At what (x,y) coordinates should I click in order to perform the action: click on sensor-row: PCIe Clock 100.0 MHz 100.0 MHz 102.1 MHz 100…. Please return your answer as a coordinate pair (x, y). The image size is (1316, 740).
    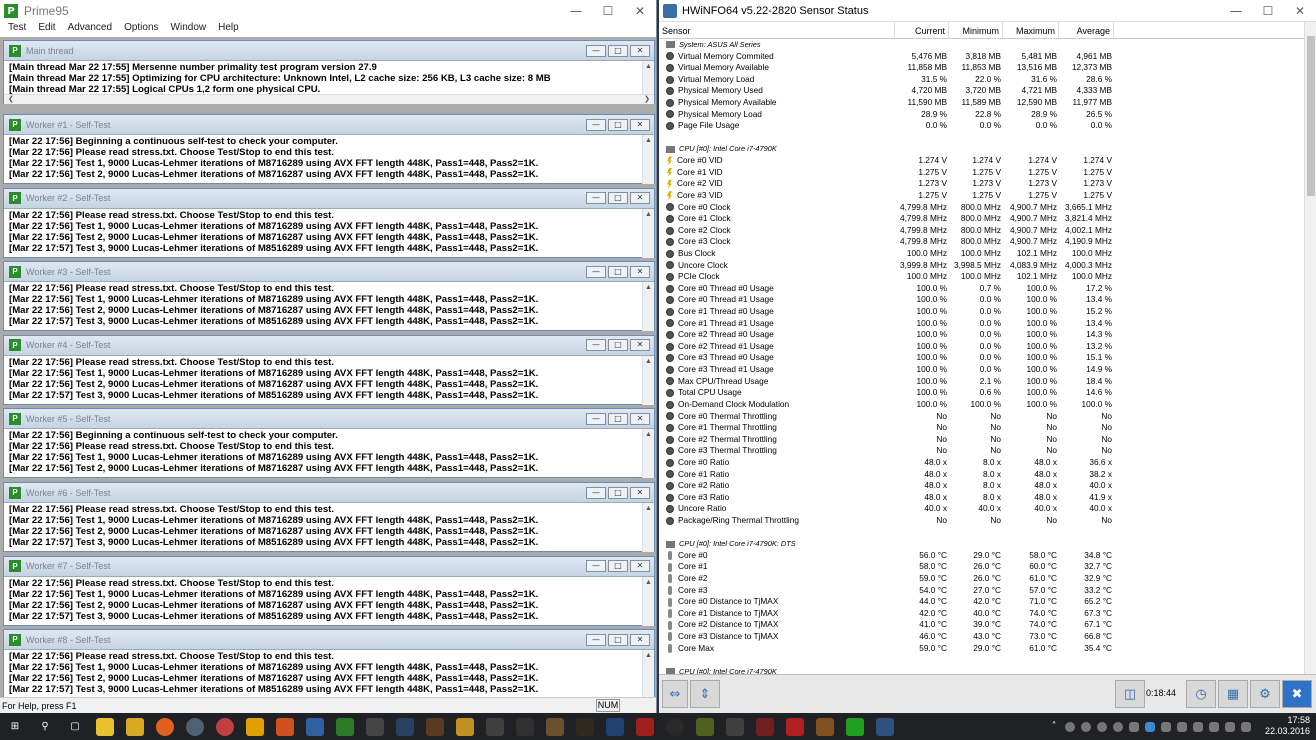
    Looking at the image, I should click on (981, 277).